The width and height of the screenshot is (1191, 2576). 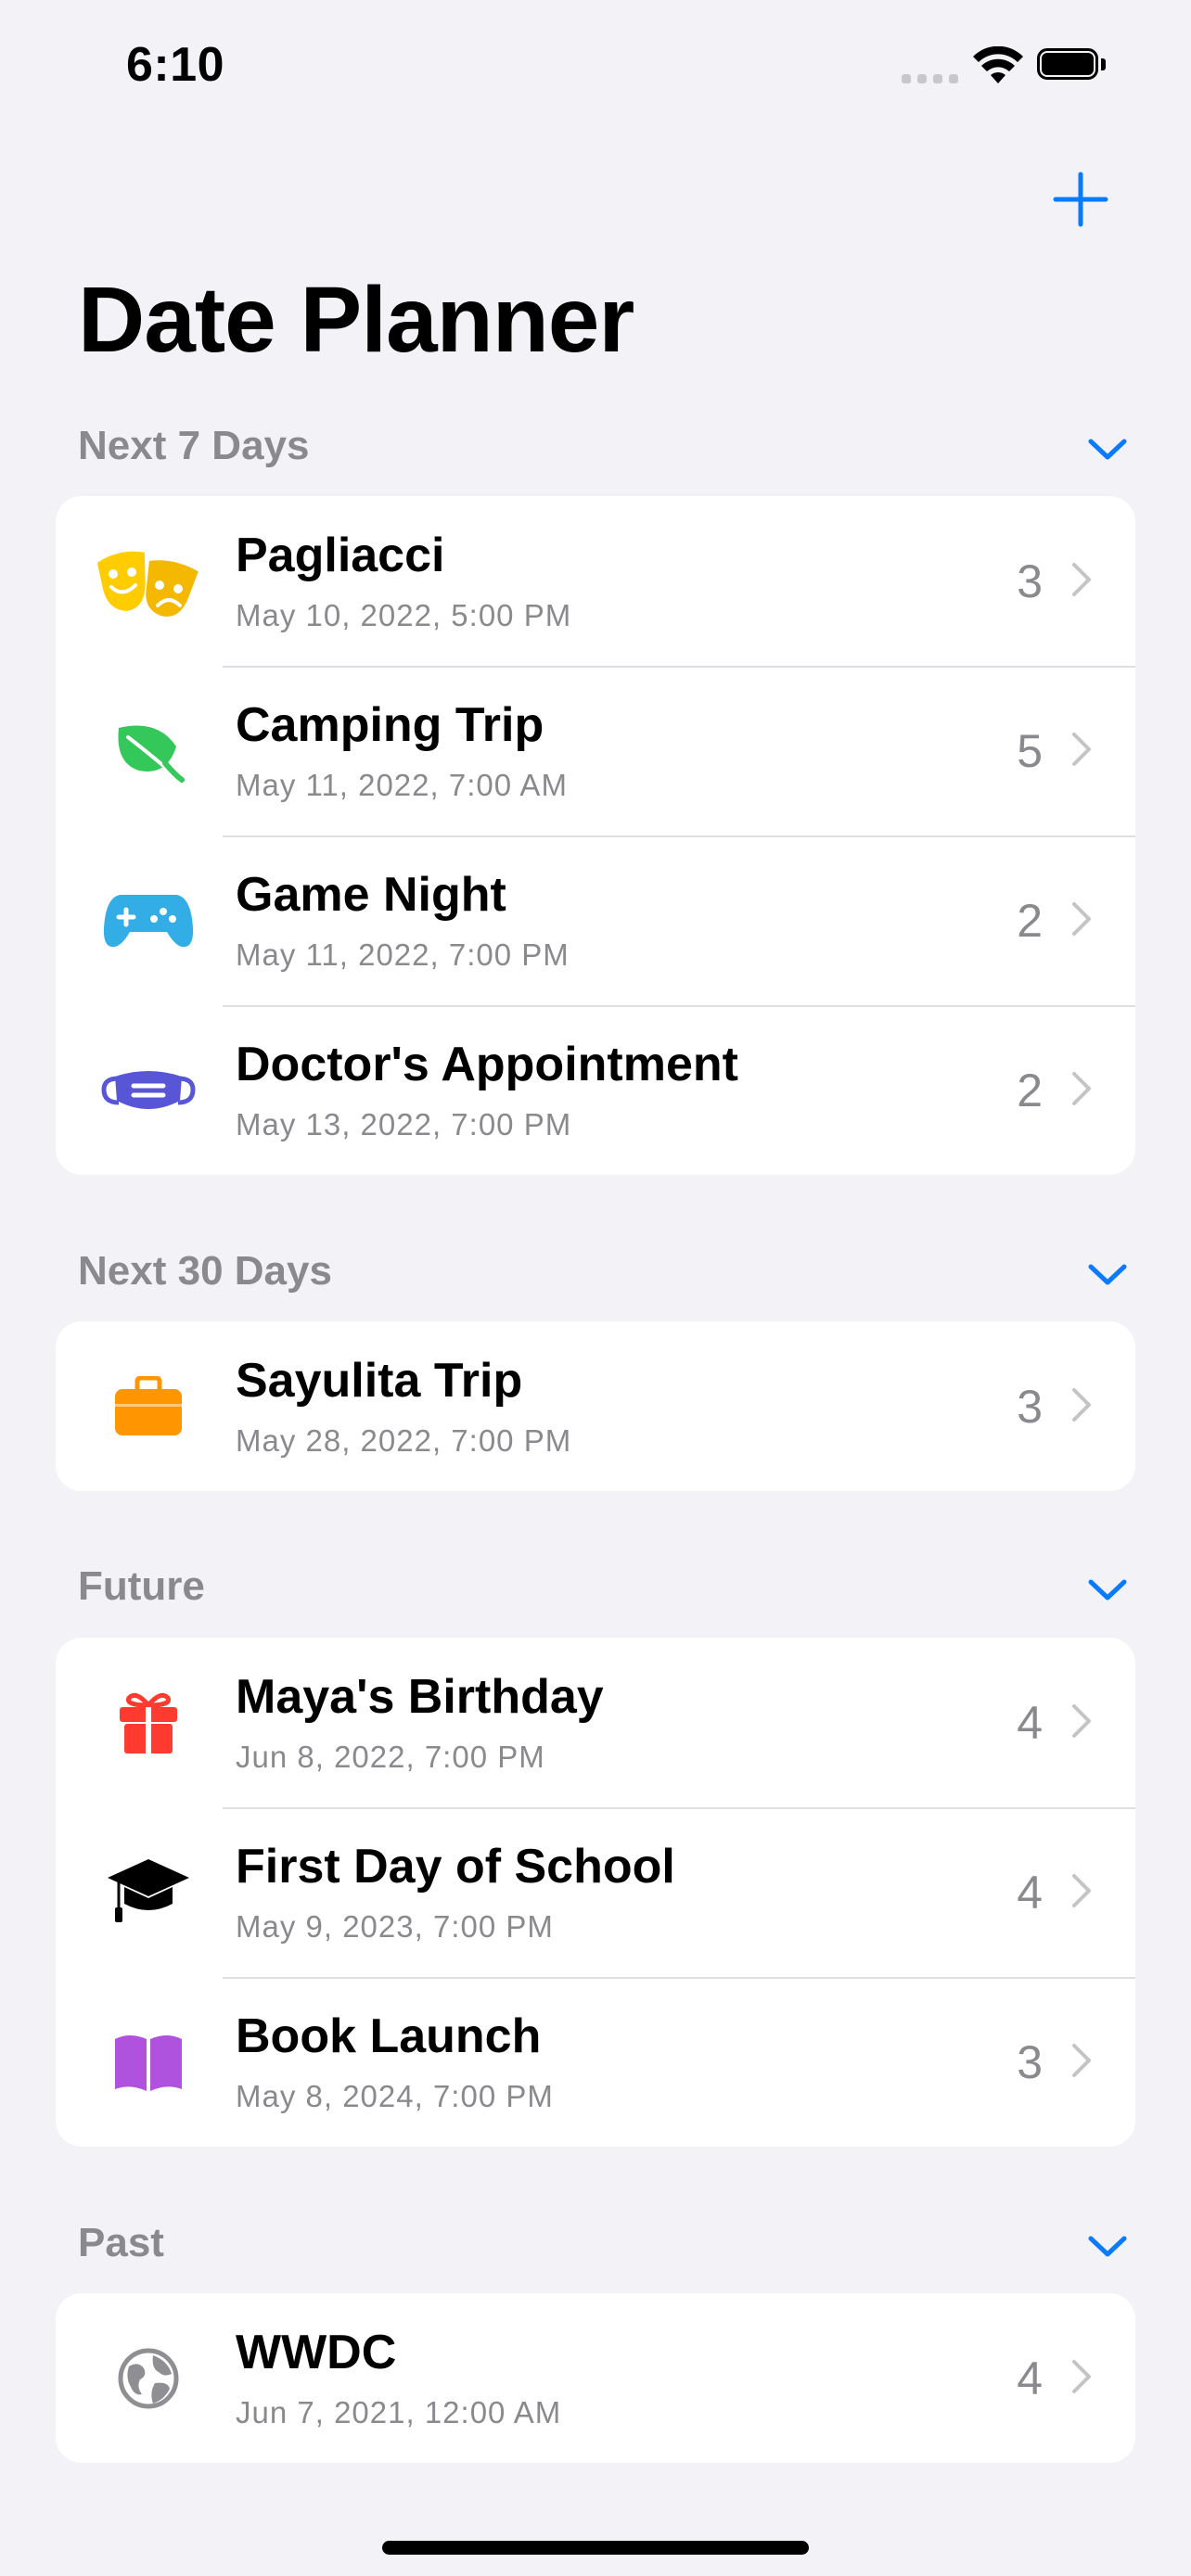 What do you see at coordinates (356, 320) in the screenshot?
I see `page-title: Date Planner` at bounding box center [356, 320].